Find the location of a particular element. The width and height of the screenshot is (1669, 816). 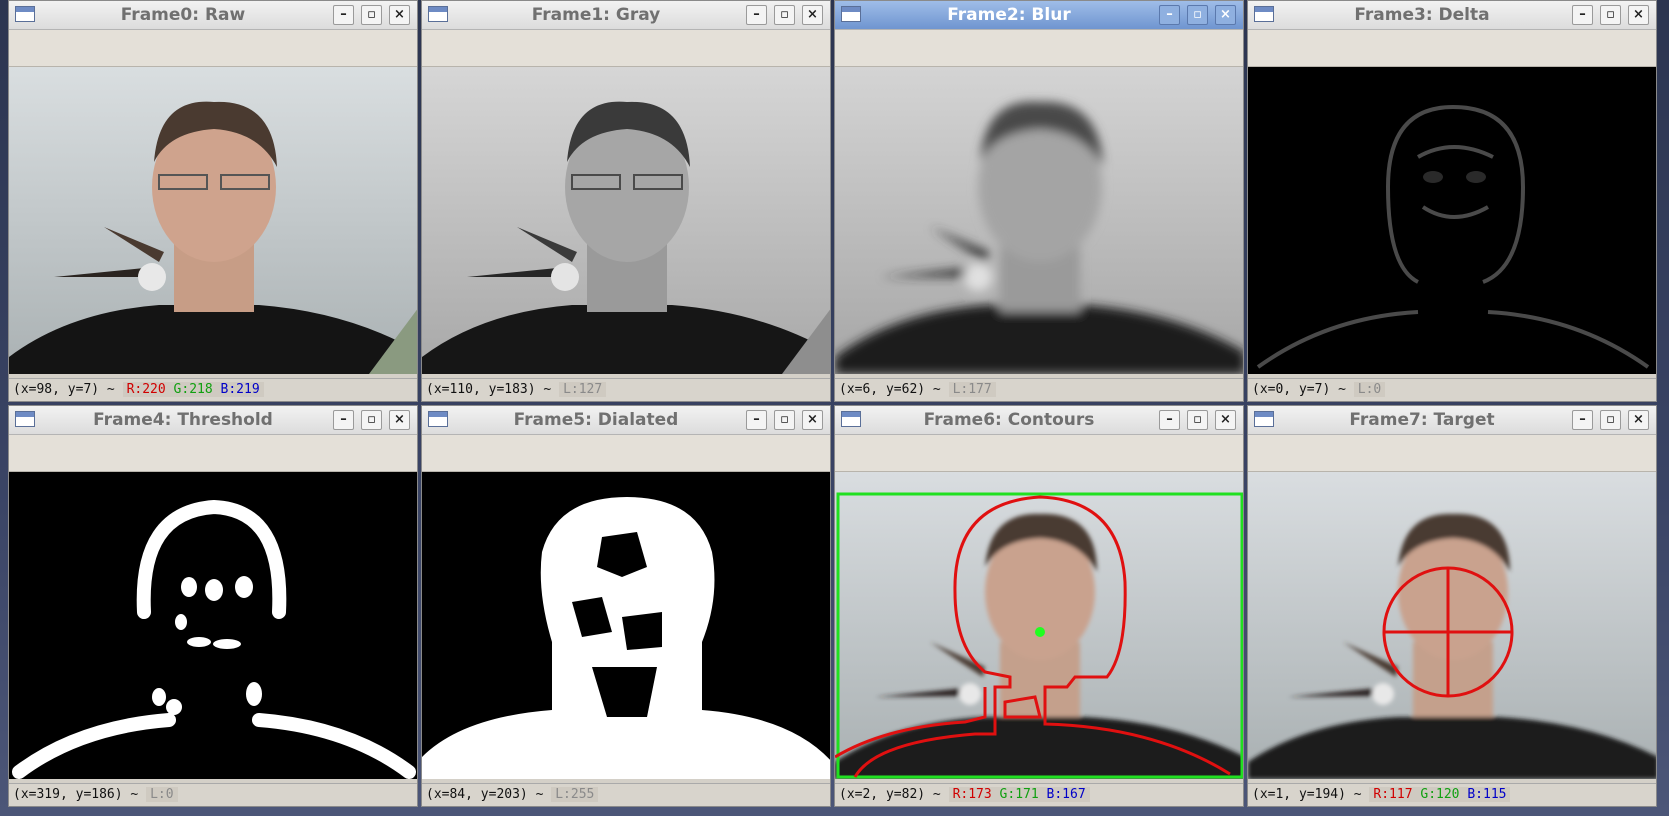

image-view-contours is located at coordinates (1039, 625).